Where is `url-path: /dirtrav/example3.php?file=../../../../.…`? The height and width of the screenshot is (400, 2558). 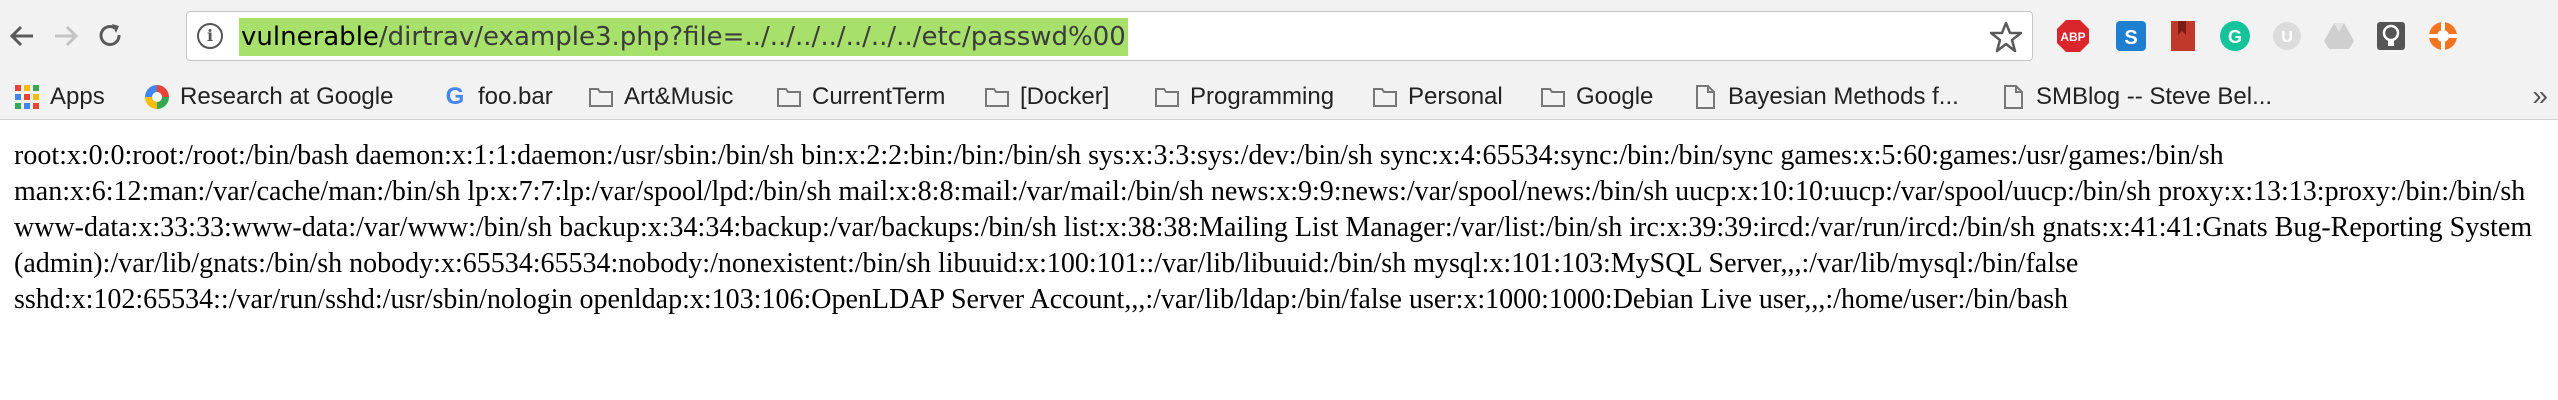
url-path: /dirtrav/example3.php?file=../../../../.… is located at coordinates (752, 37).